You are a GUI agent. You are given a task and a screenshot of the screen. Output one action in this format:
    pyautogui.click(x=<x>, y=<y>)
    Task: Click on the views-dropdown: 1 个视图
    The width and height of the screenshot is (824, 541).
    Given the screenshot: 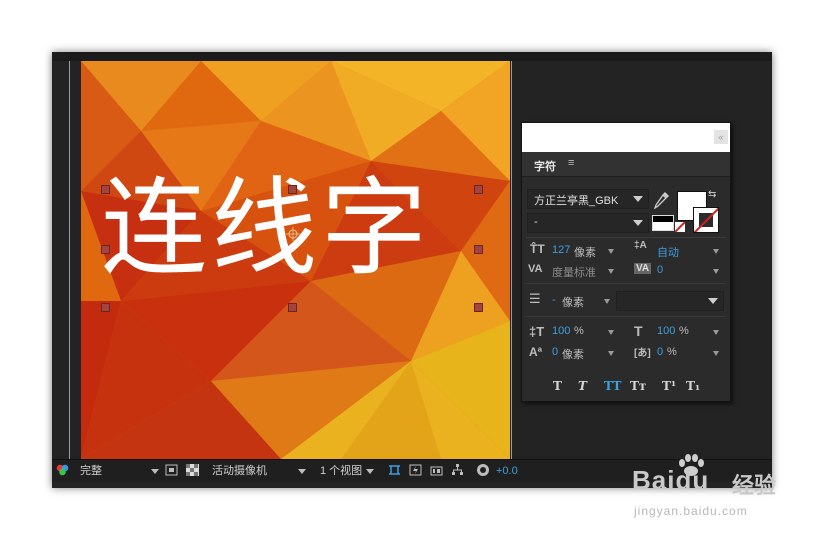 What is the action you would take?
    pyautogui.click(x=347, y=471)
    